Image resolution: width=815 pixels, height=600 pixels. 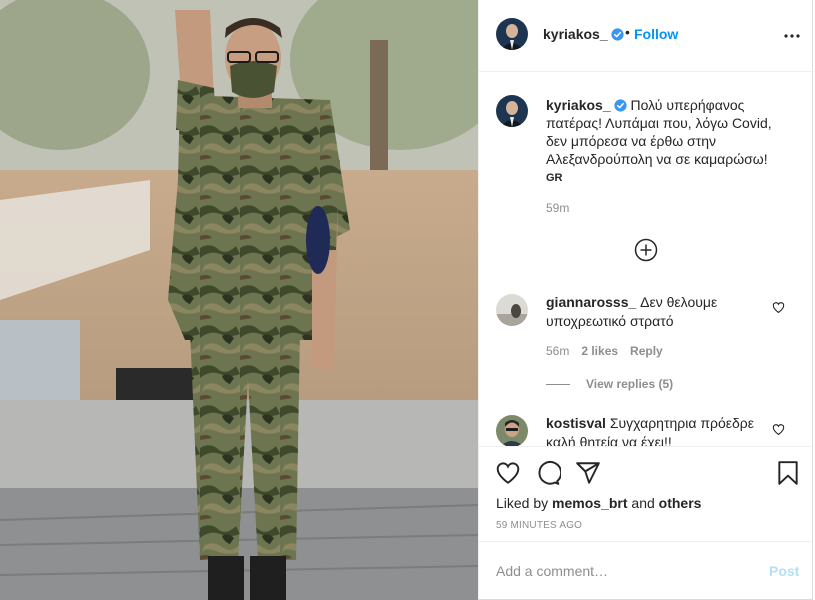 I want to click on liked-by-prefix: Liked by, so click(x=522, y=503).